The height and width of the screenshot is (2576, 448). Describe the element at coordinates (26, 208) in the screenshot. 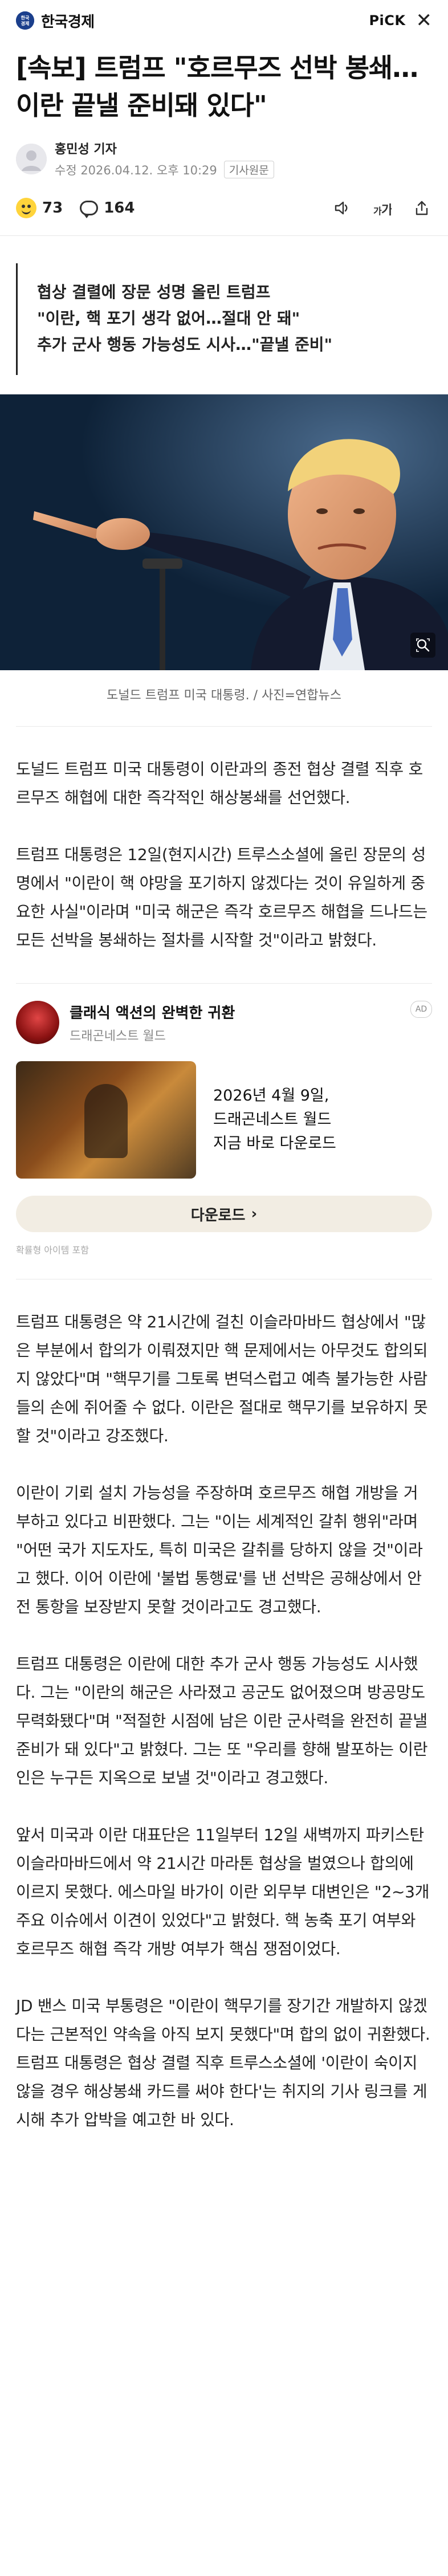

I see `reaction-emoji-icon` at that location.